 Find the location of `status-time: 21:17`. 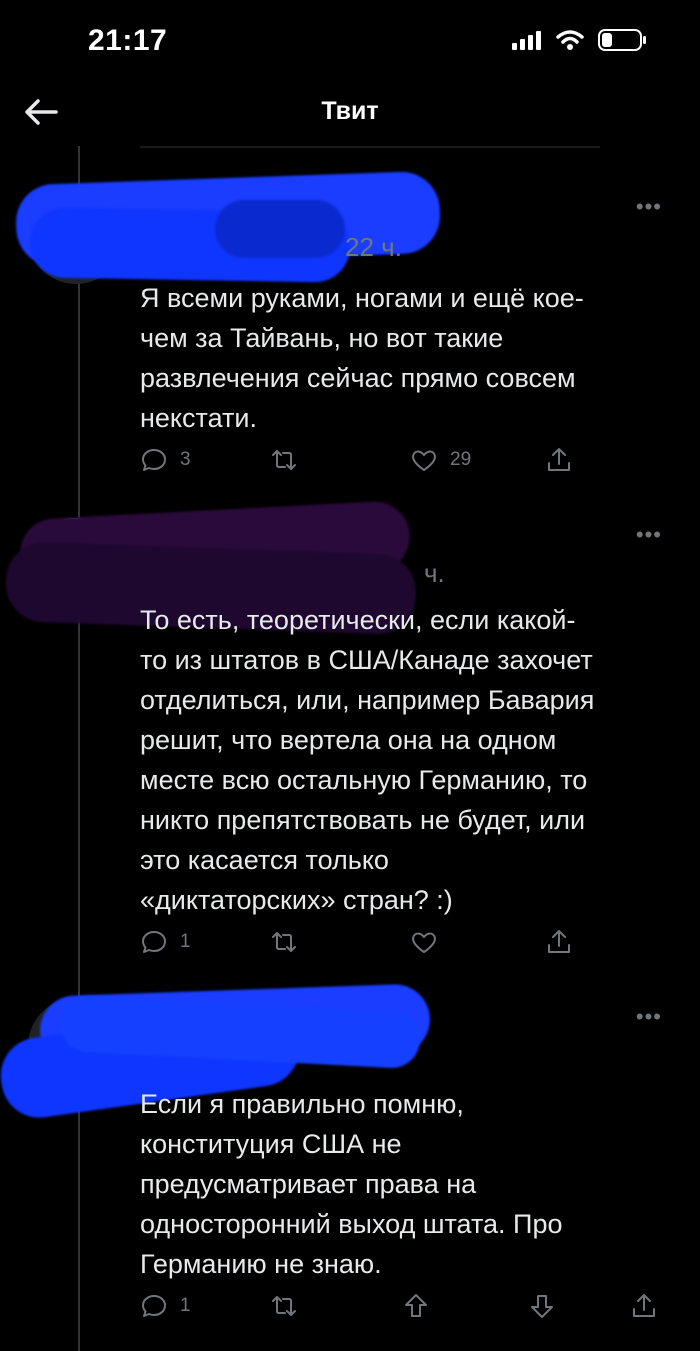

status-time: 21:17 is located at coordinates (128, 40).